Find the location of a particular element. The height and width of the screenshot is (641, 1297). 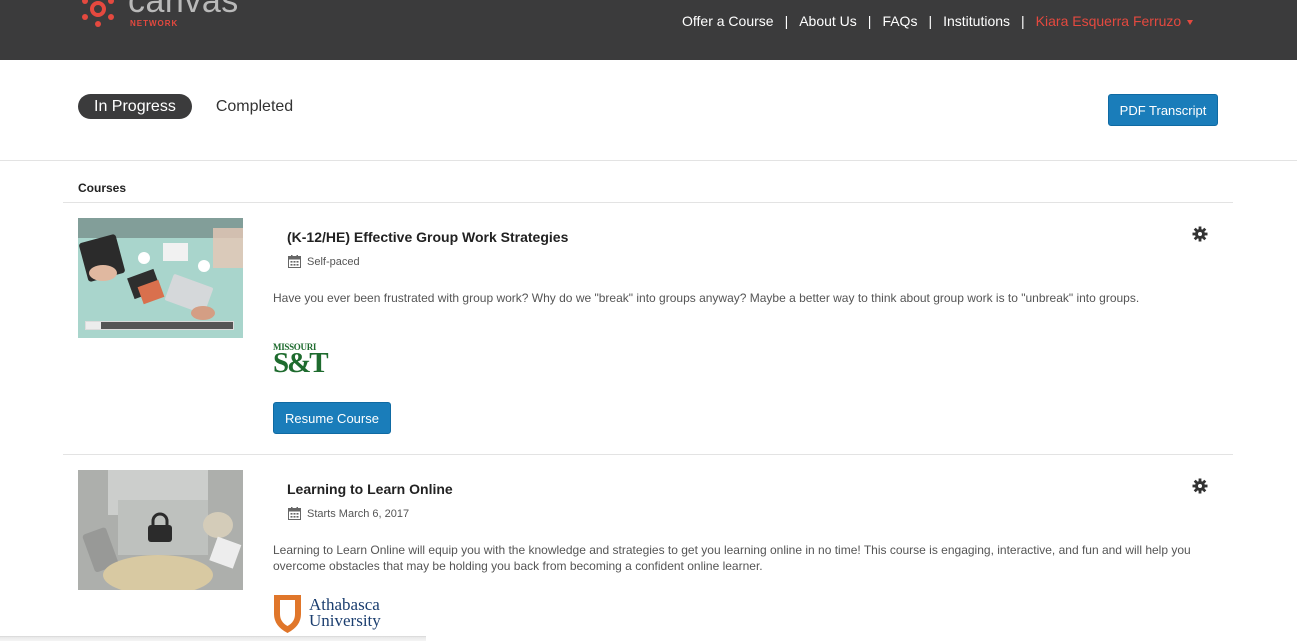

tab-completed: Completed is located at coordinates (254, 106).